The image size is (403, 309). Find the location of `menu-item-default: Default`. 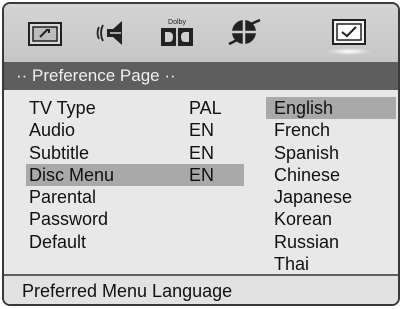

menu-item-default: Default is located at coordinates (84, 242).